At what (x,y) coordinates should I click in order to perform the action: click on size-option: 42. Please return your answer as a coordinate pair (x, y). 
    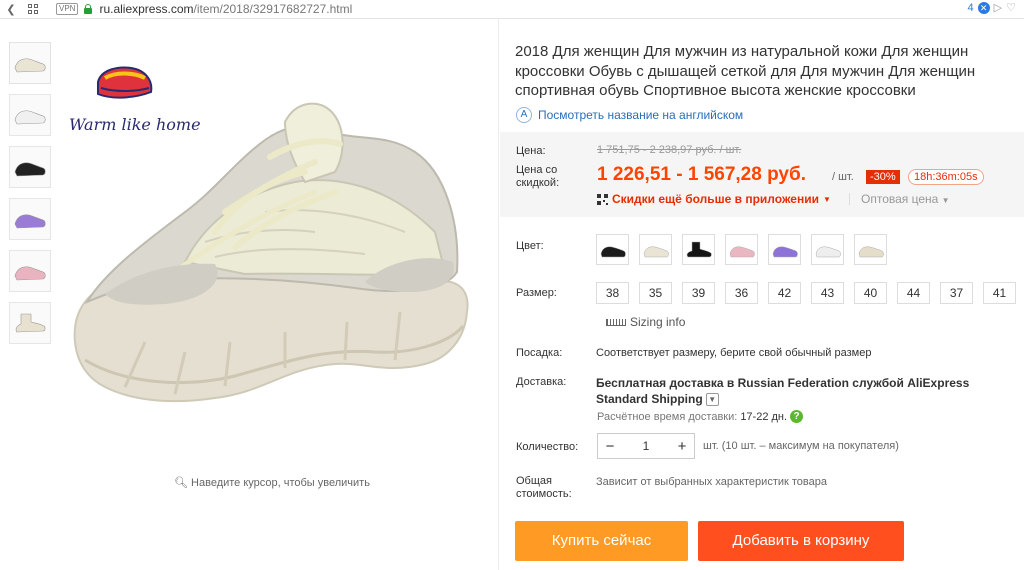
    Looking at the image, I should click on (784, 293).